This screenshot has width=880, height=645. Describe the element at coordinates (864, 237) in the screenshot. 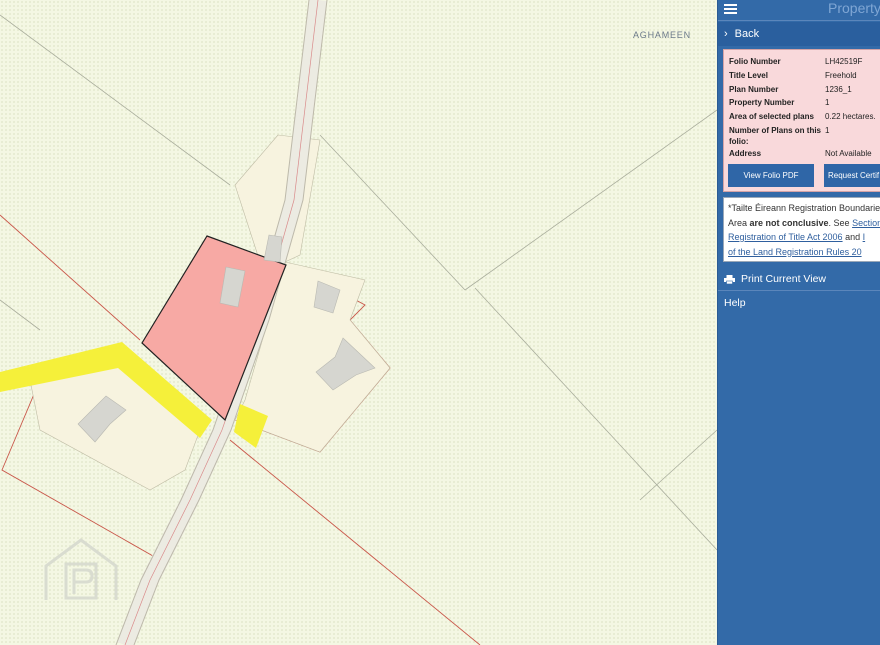

I see `rules-link-start: I` at that location.